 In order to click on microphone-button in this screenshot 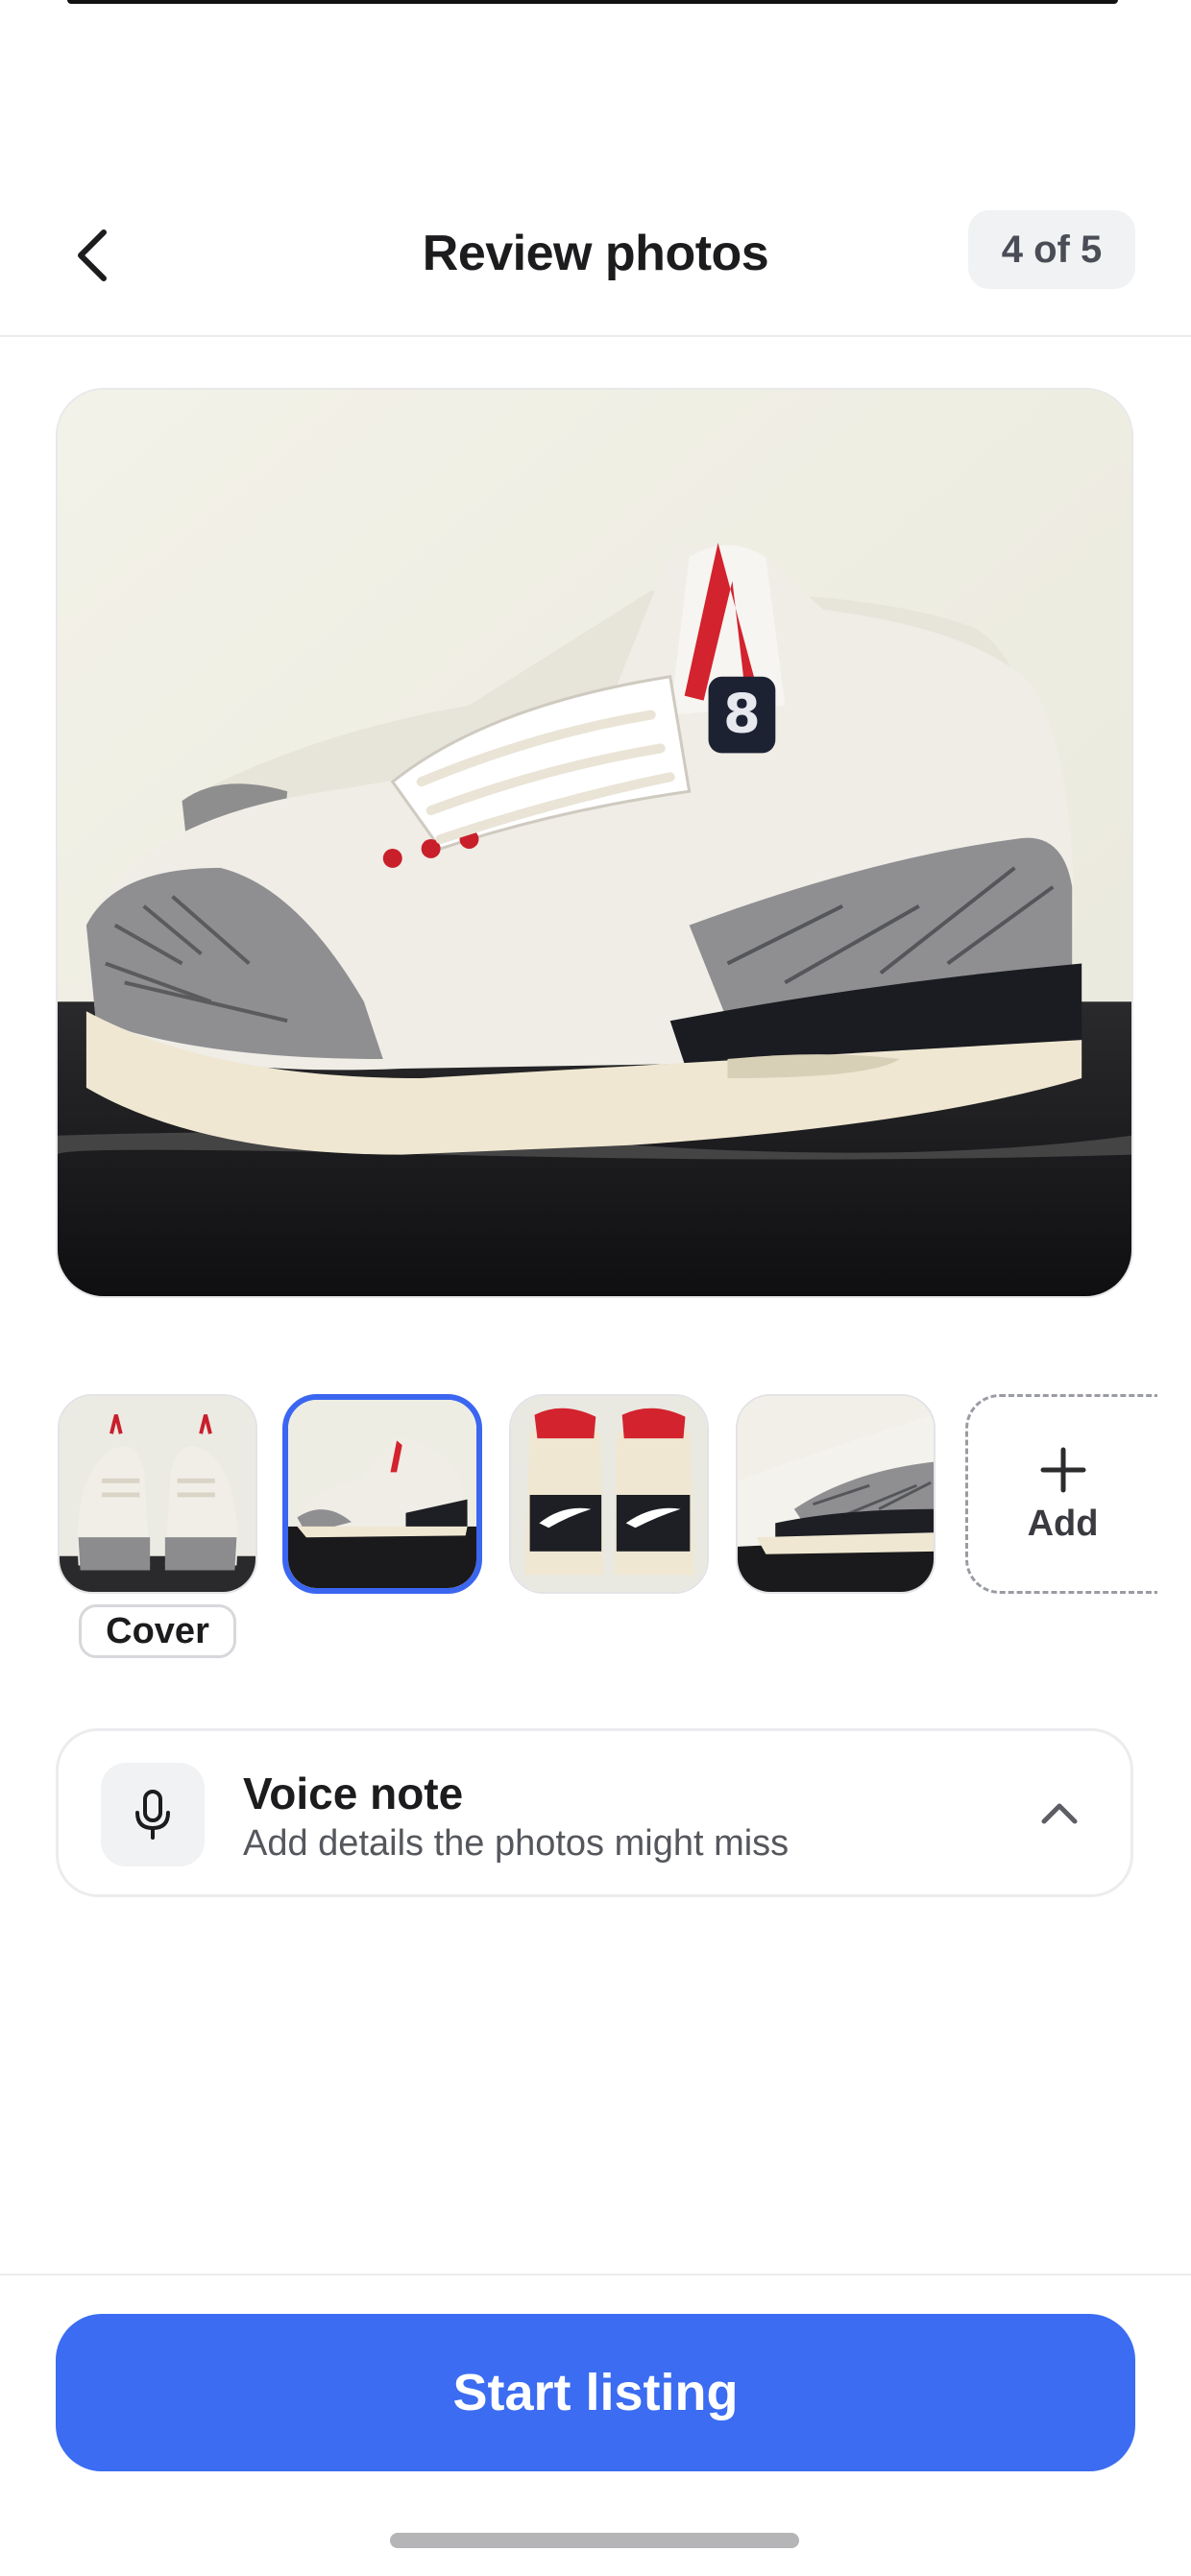, I will do `click(153, 1814)`.